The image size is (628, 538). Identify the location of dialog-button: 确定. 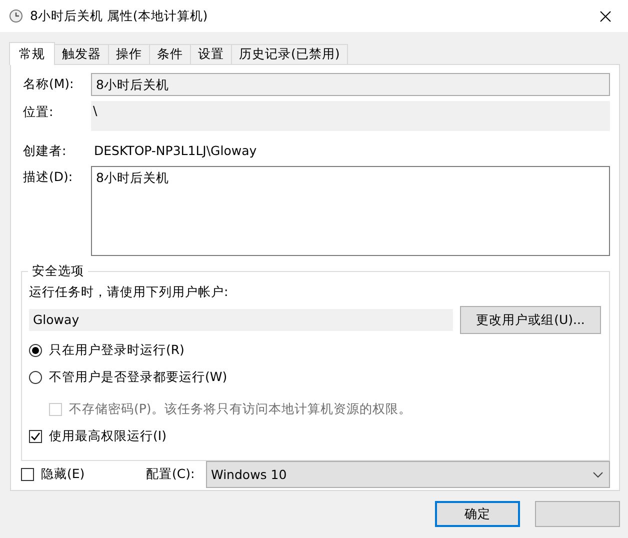
(477, 514).